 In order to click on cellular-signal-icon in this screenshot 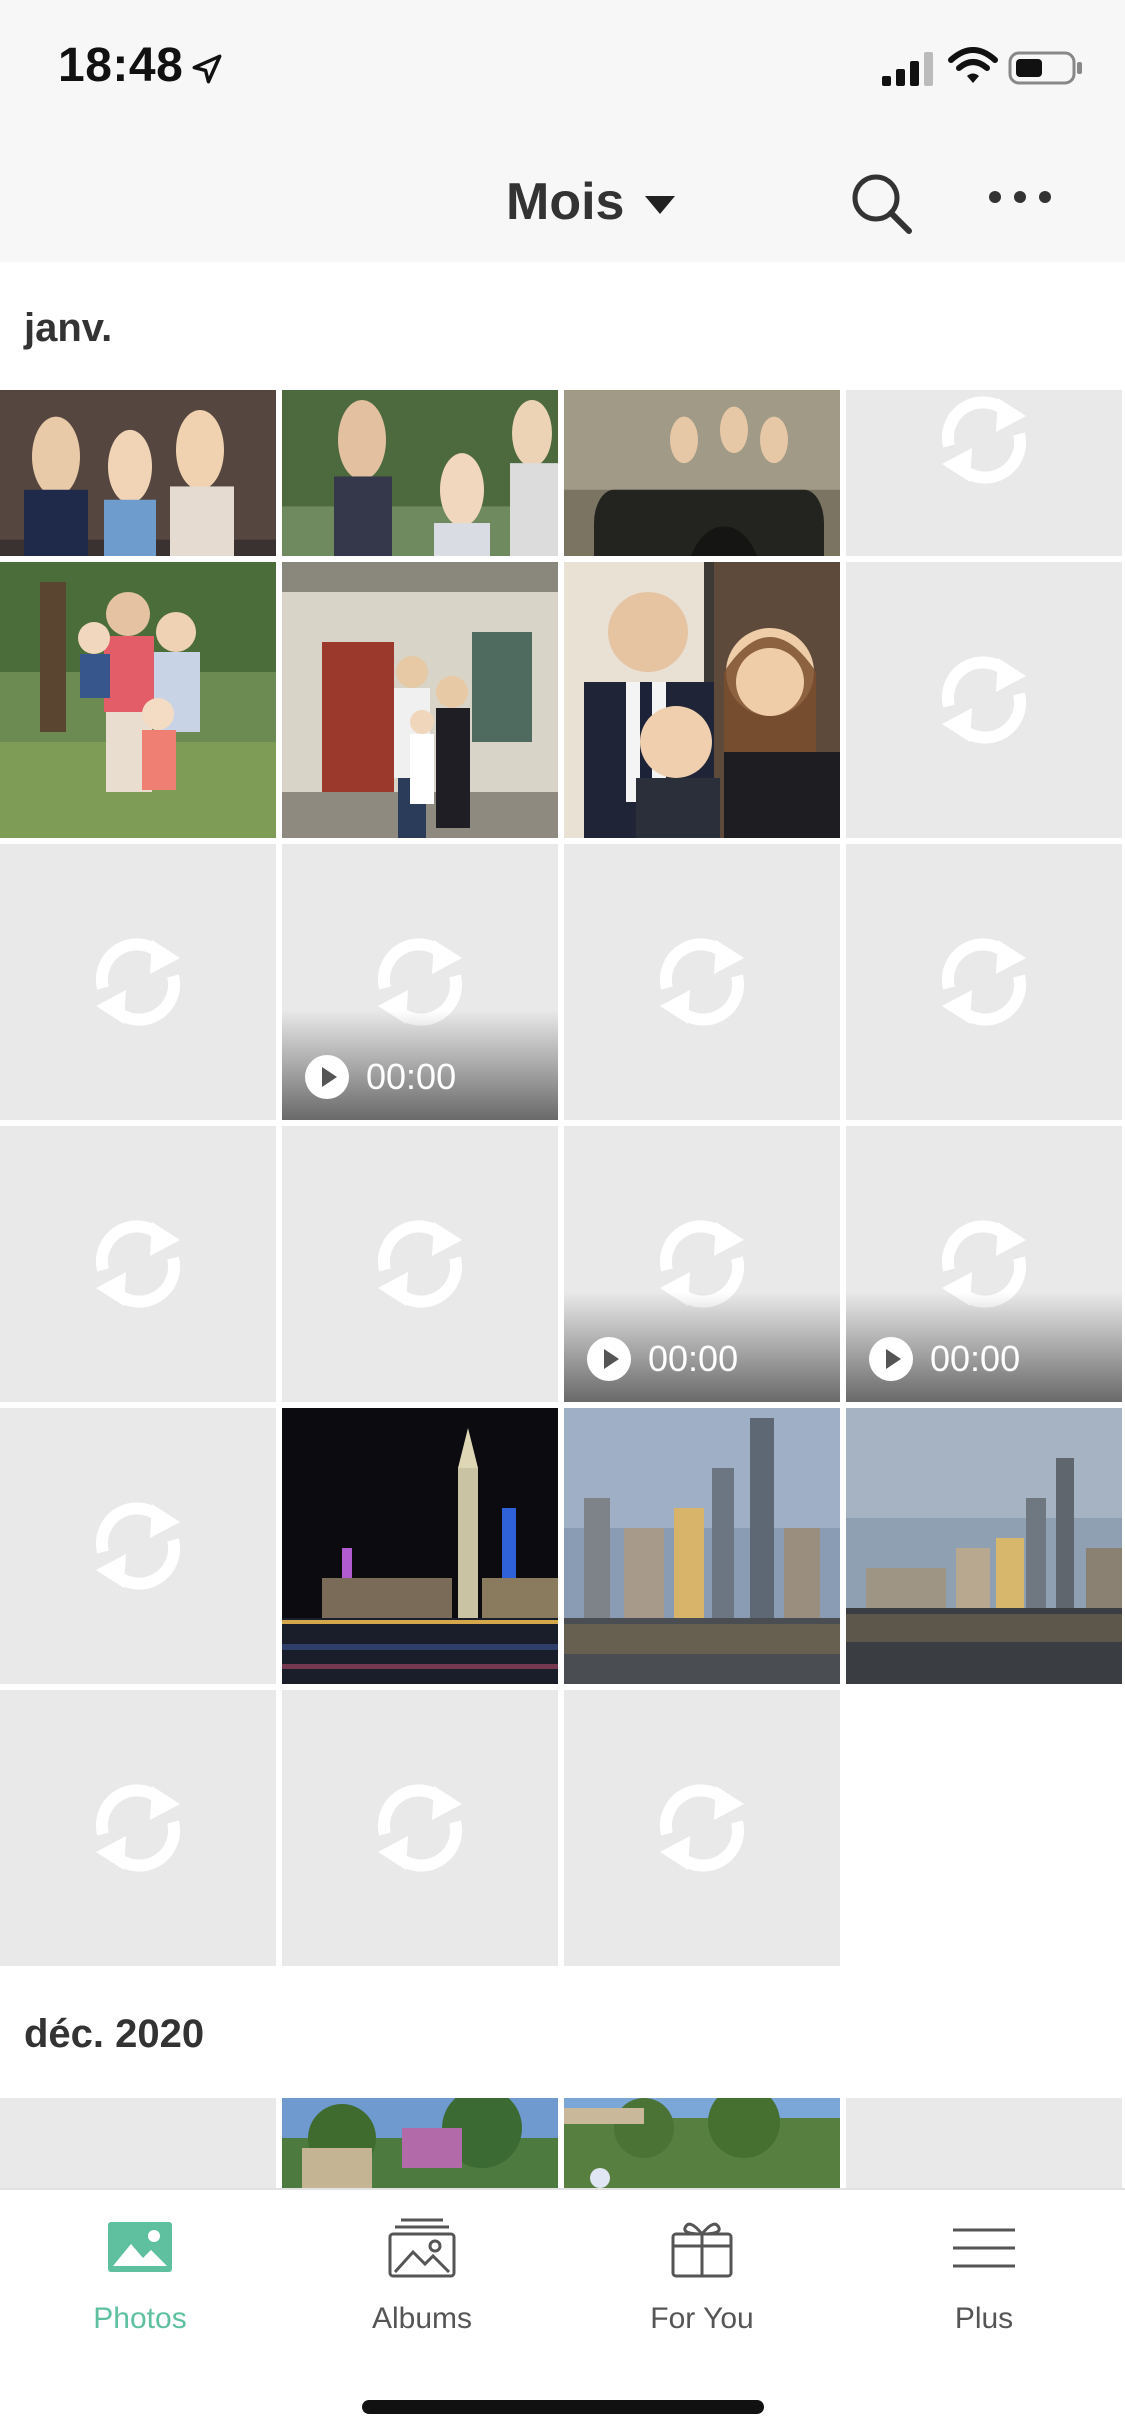, I will do `click(907, 69)`.